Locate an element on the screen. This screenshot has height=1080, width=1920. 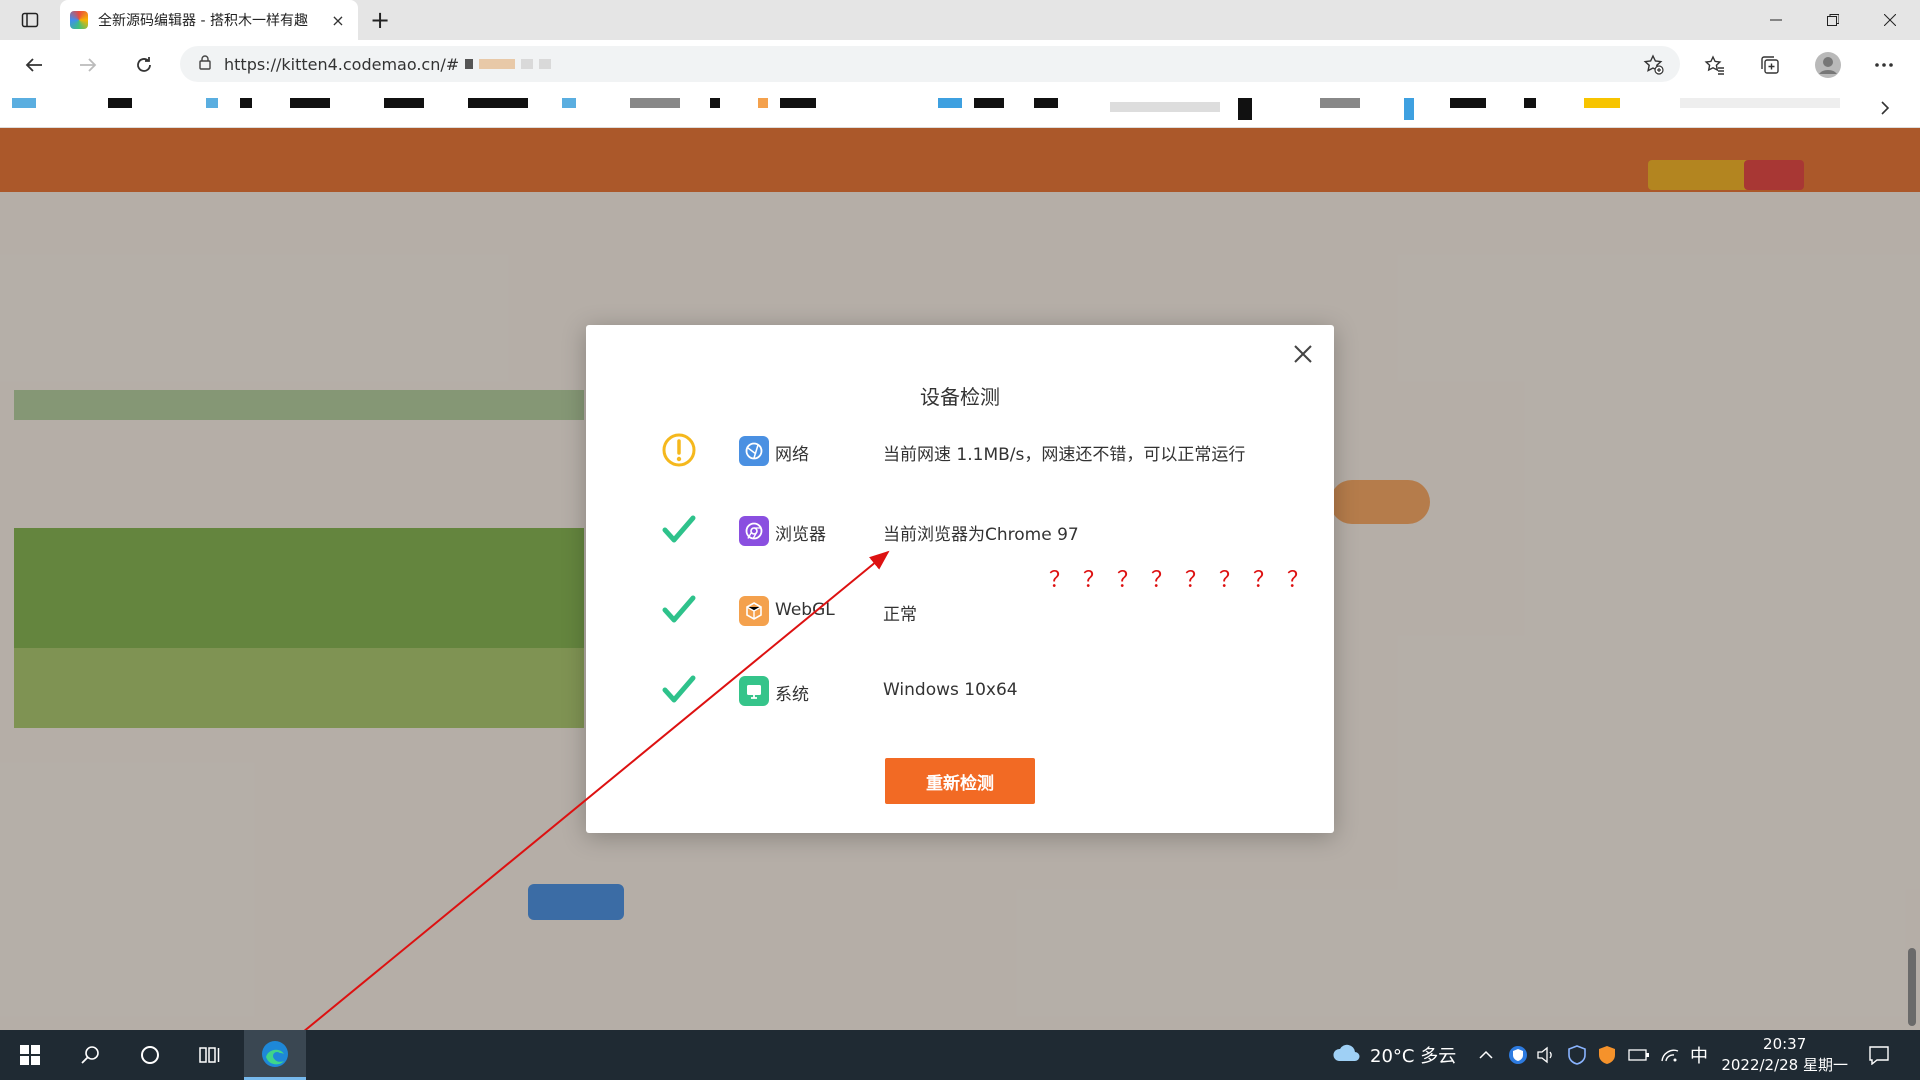
annotation-question-marks: ？？？？？？？？ is located at coordinates (1185, 580).